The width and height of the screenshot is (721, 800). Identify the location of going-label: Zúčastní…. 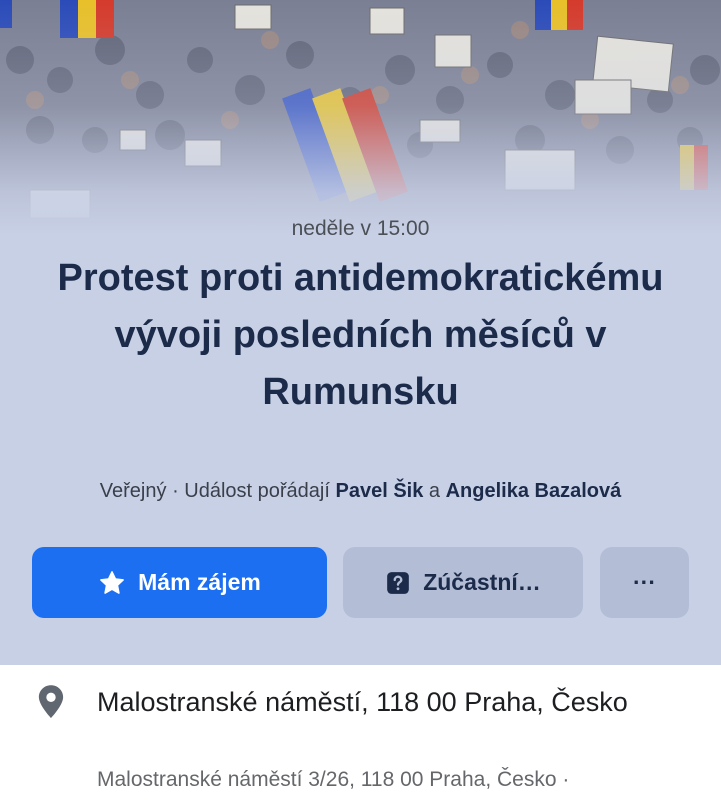
(482, 582).